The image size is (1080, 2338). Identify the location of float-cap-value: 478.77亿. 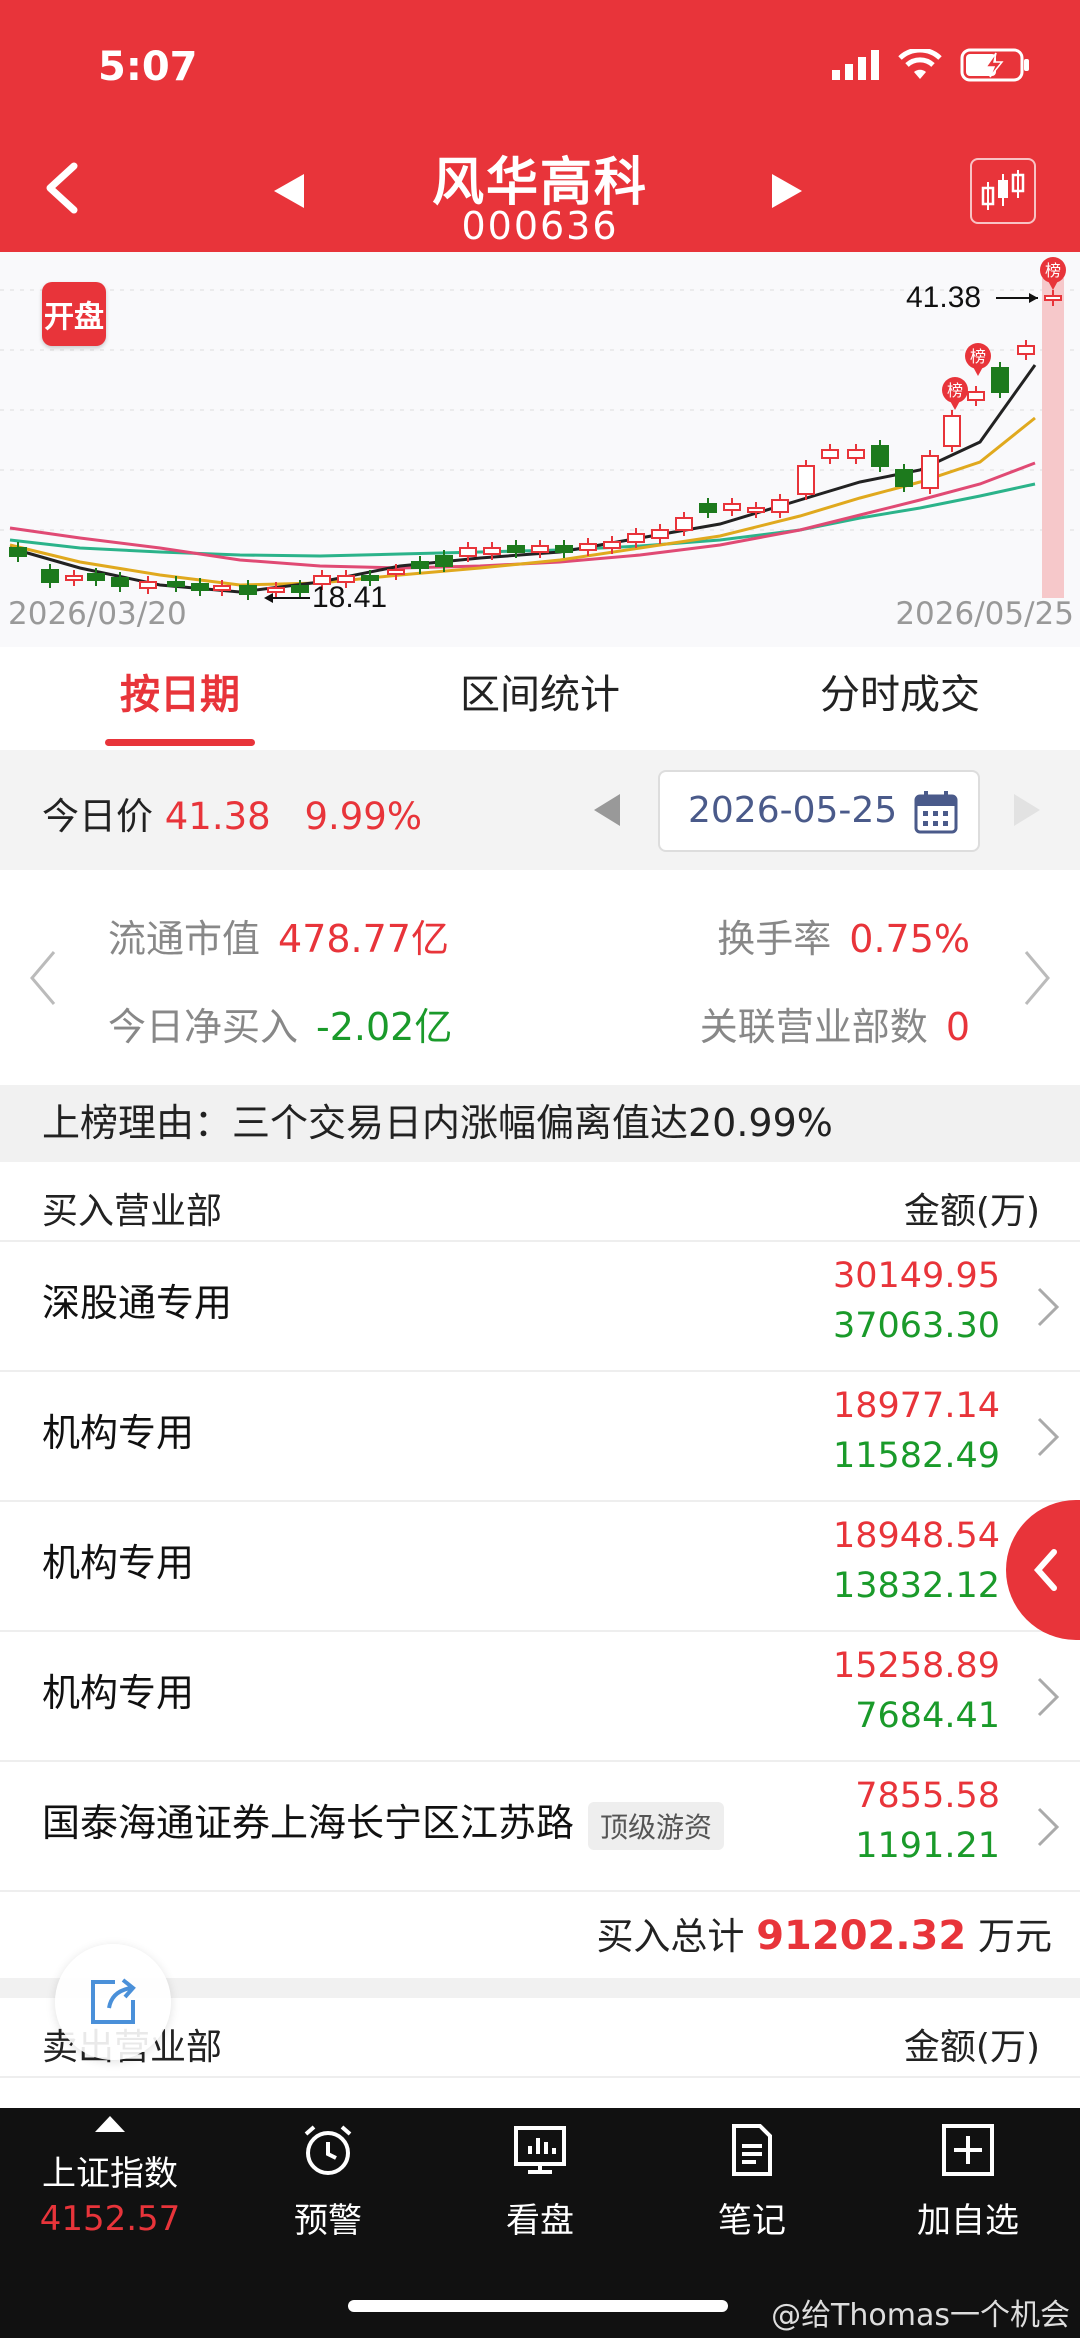
(363, 939).